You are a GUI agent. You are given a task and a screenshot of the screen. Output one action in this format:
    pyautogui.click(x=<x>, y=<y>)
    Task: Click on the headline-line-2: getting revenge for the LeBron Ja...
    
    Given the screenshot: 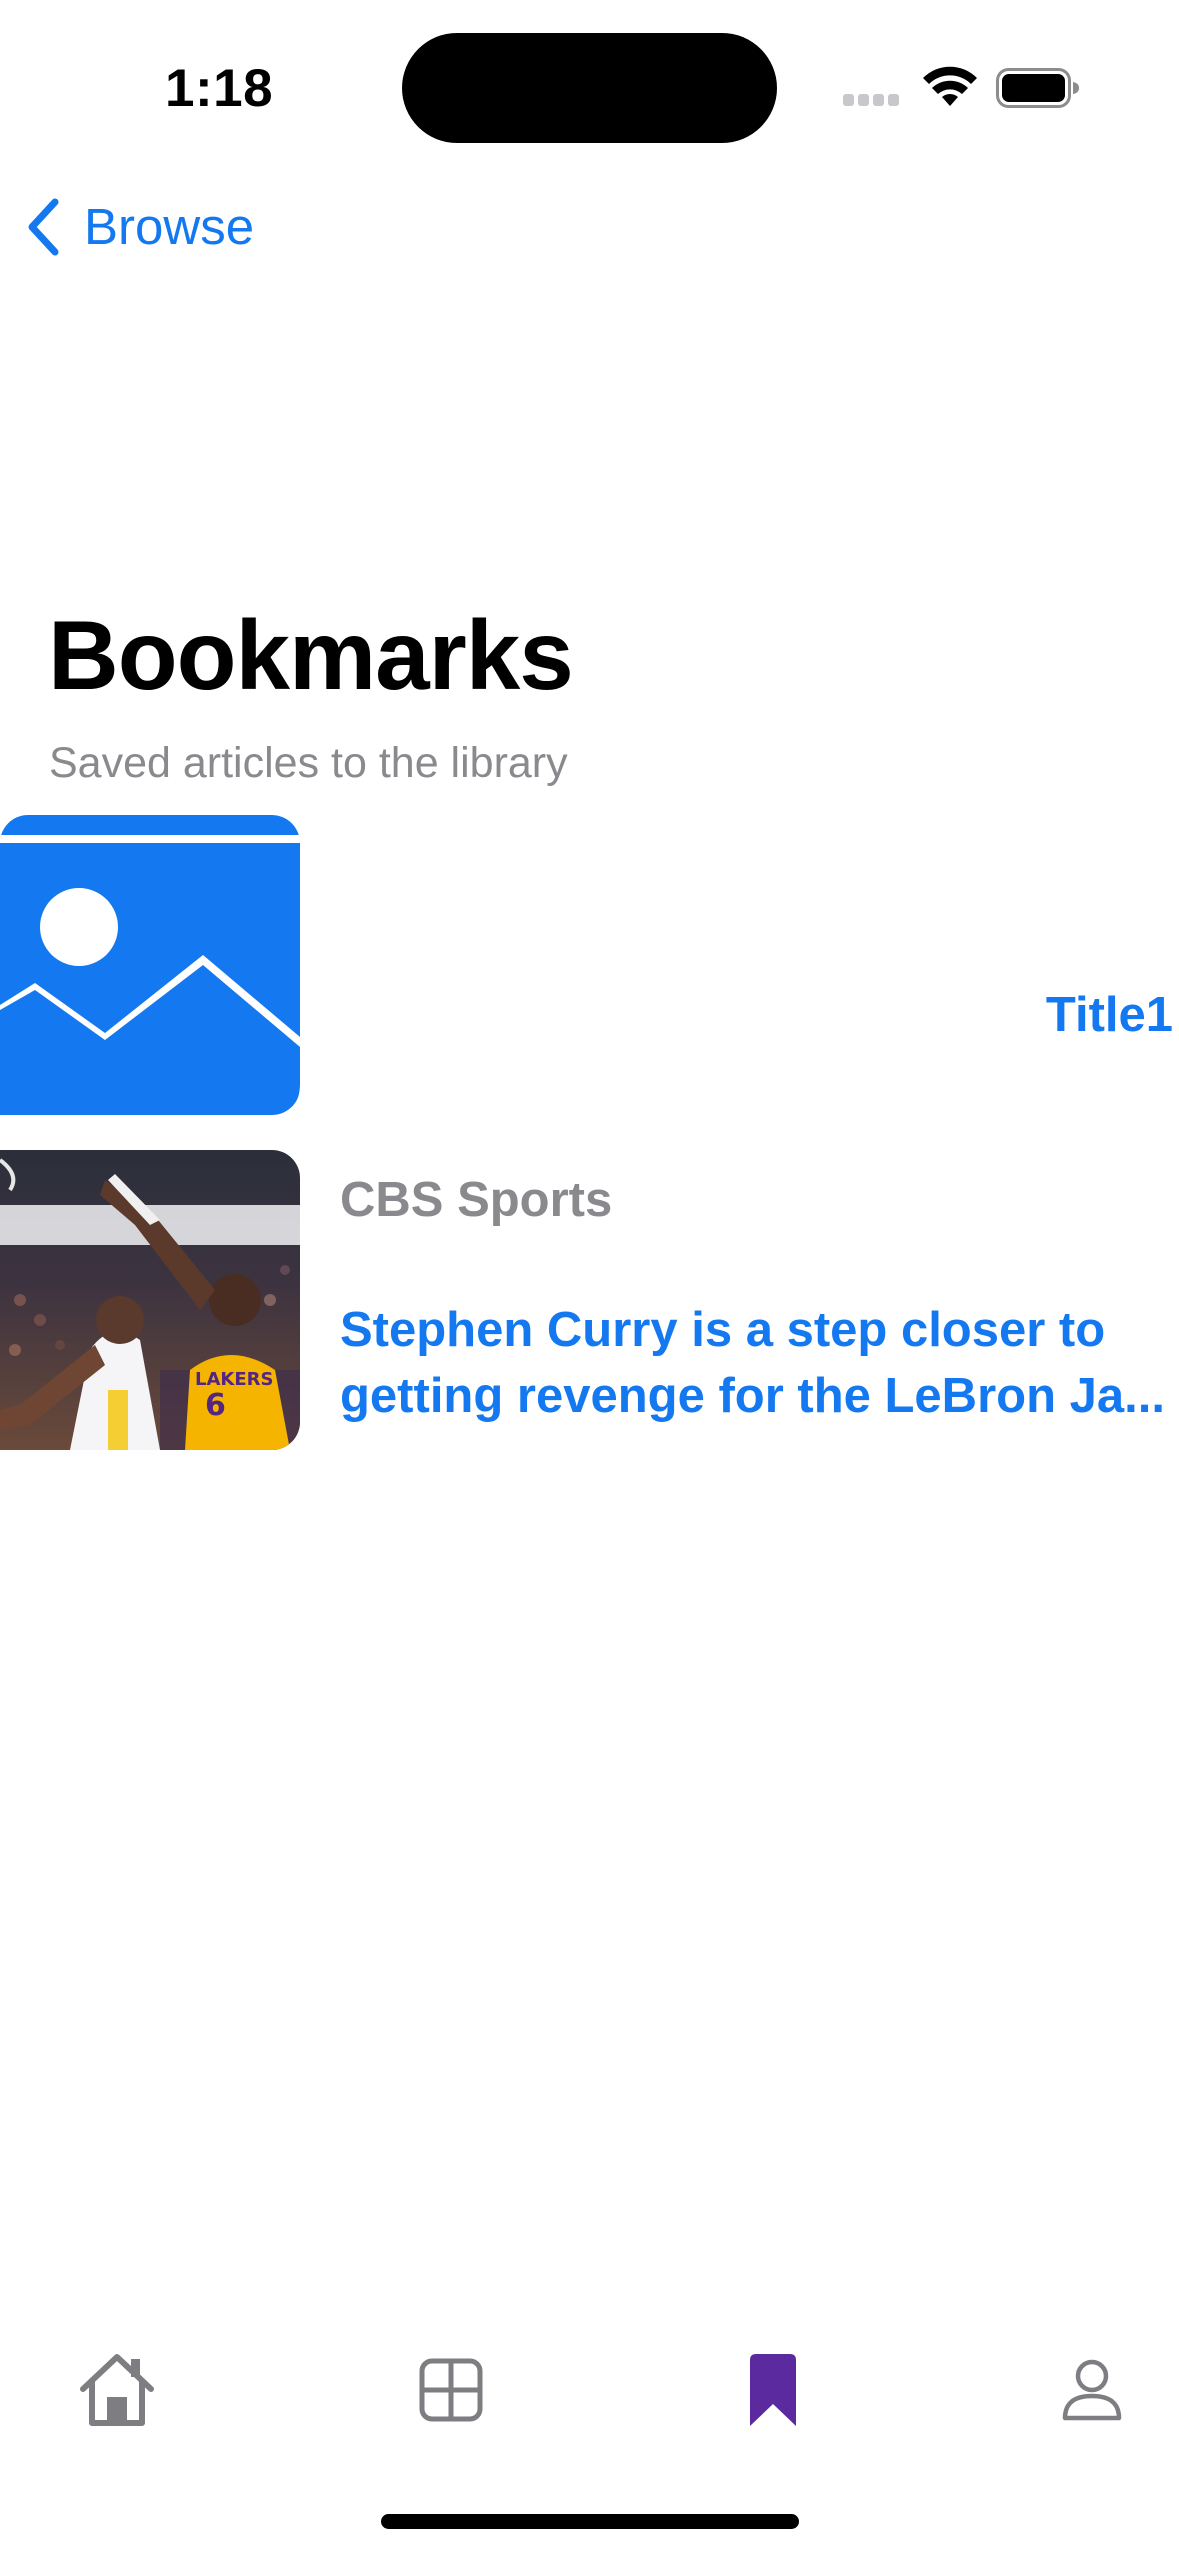 What is the action you would take?
    pyautogui.click(x=752, y=1396)
    